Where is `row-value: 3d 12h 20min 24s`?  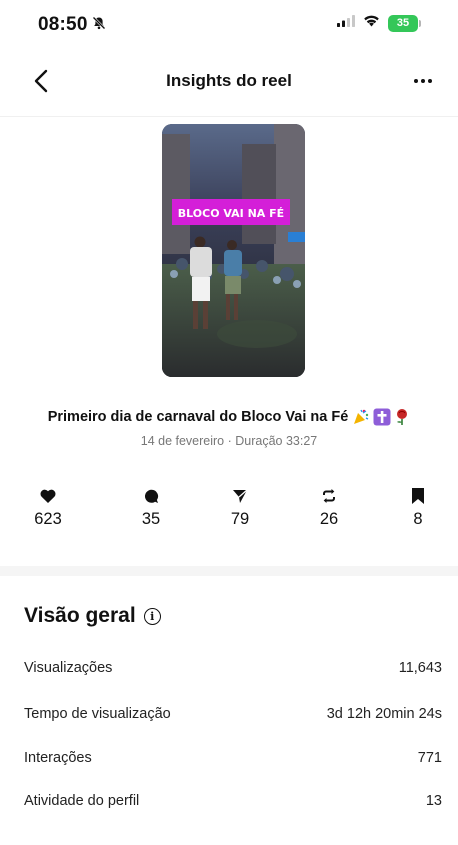 row-value: 3d 12h 20min 24s is located at coordinates (384, 714).